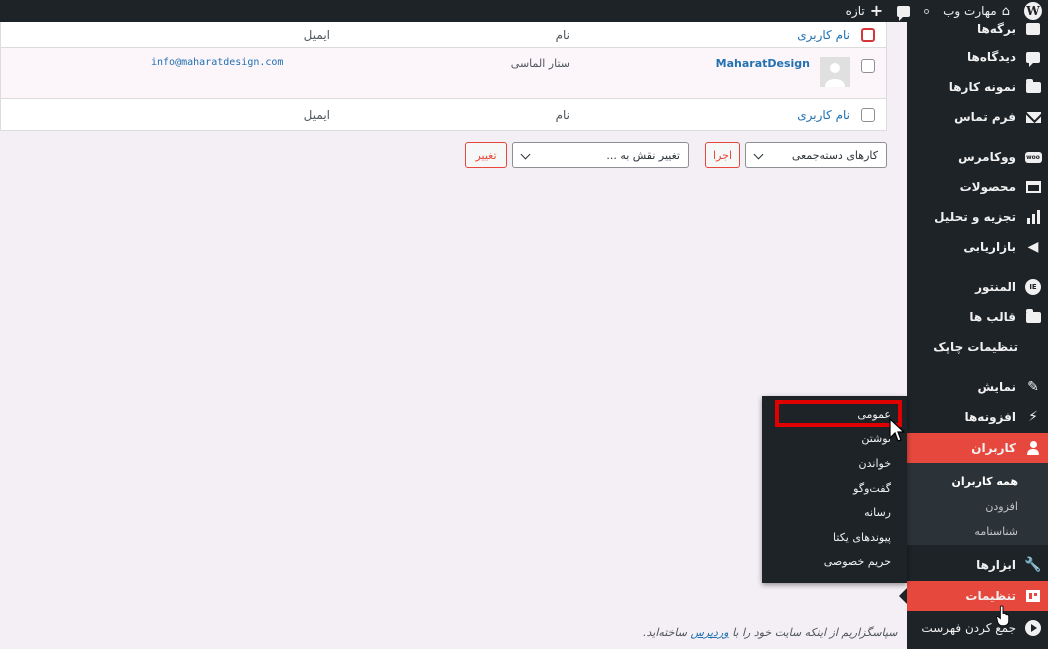 The height and width of the screenshot is (649, 1048). What do you see at coordinates (995, 287) in the screenshot?
I see `menu-label: المنتور` at bounding box center [995, 287].